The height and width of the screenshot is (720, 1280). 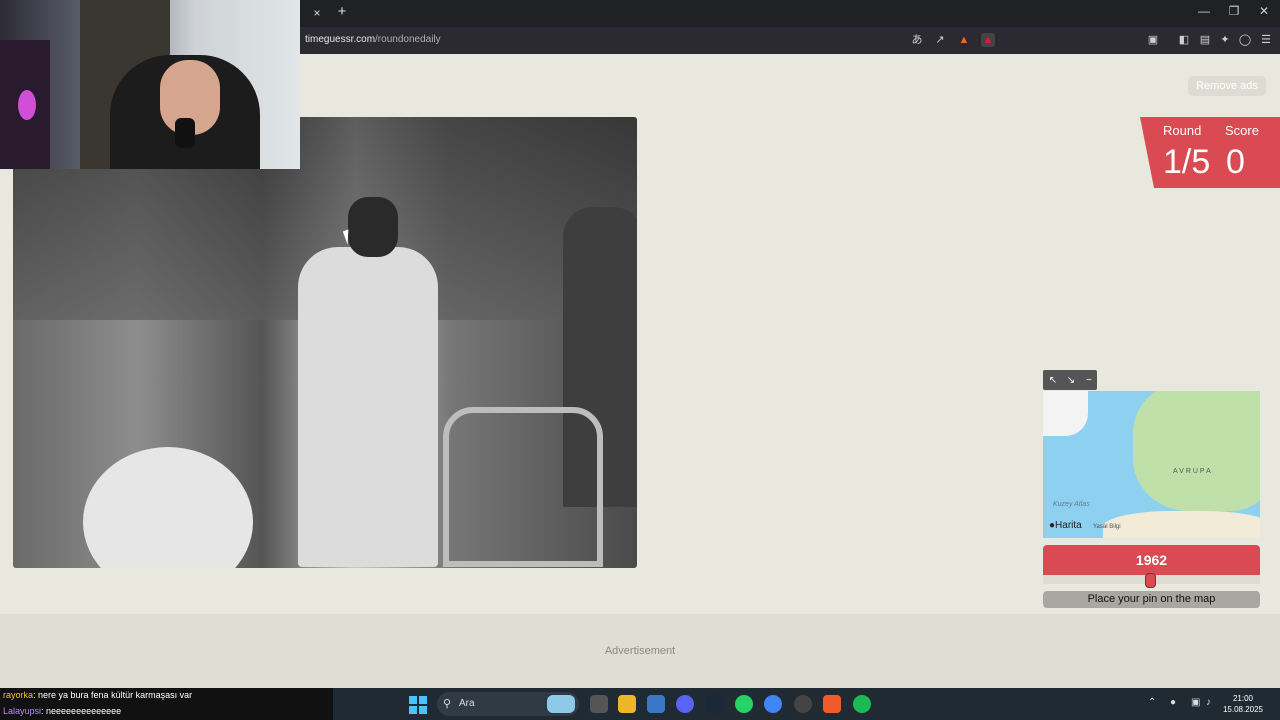 What do you see at coordinates (418, 705) in the screenshot?
I see `windows-start-icon` at bounding box center [418, 705].